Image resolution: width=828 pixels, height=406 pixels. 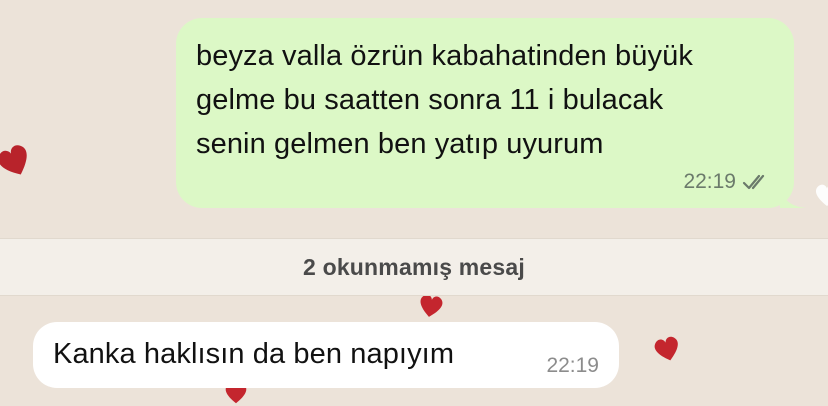 What do you see at coordinates (757, 182) in the screenshot?
I see `double-check-read-icon` at bounding box center [757, 182].